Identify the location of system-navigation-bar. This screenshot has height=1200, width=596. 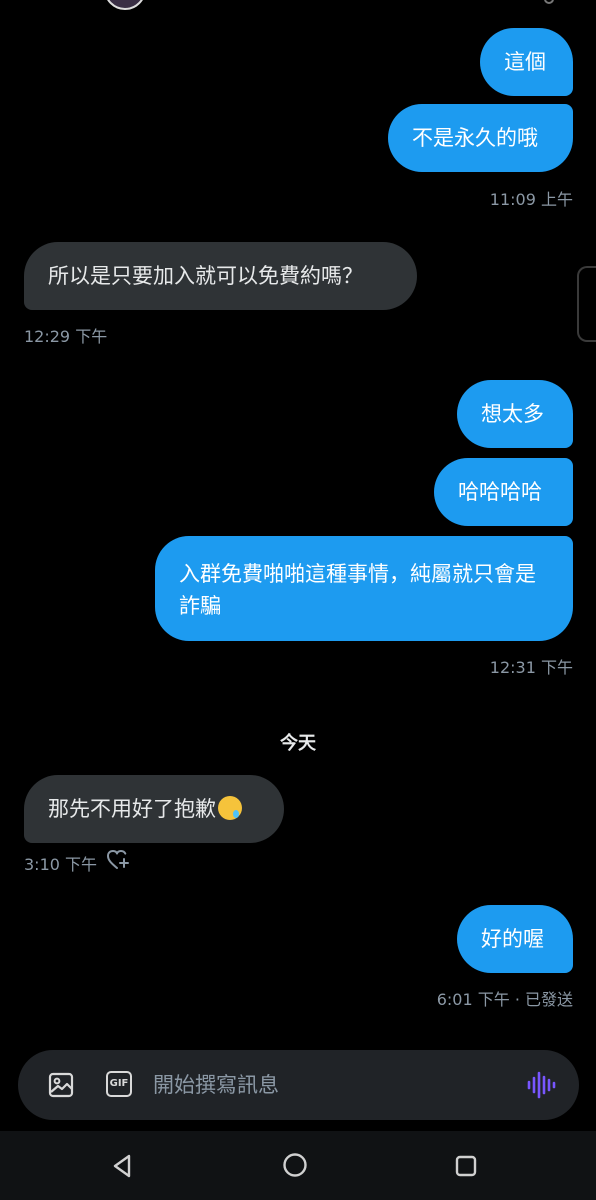
(298, 1165).